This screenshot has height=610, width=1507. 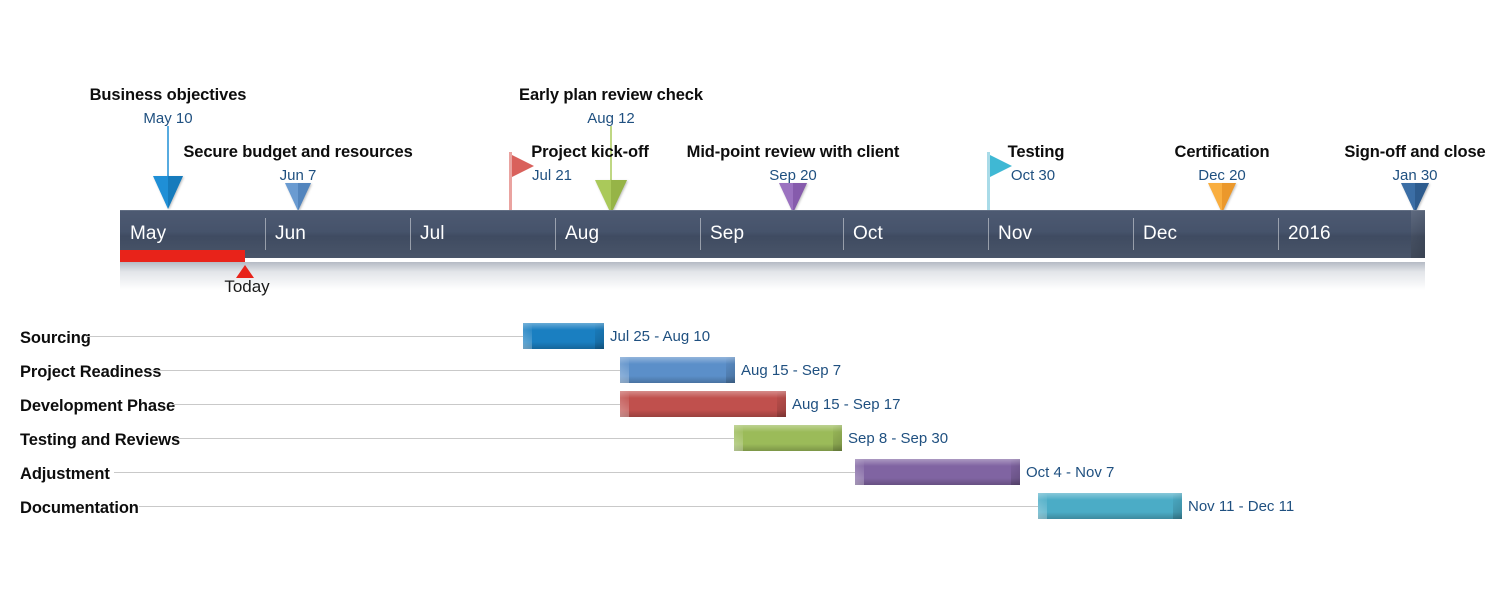 What do you see at coordinates (660, 336) in the screenshot?
I see `task-date-range: Jul 25 - Aug 10` at bounding box center [660, 336].